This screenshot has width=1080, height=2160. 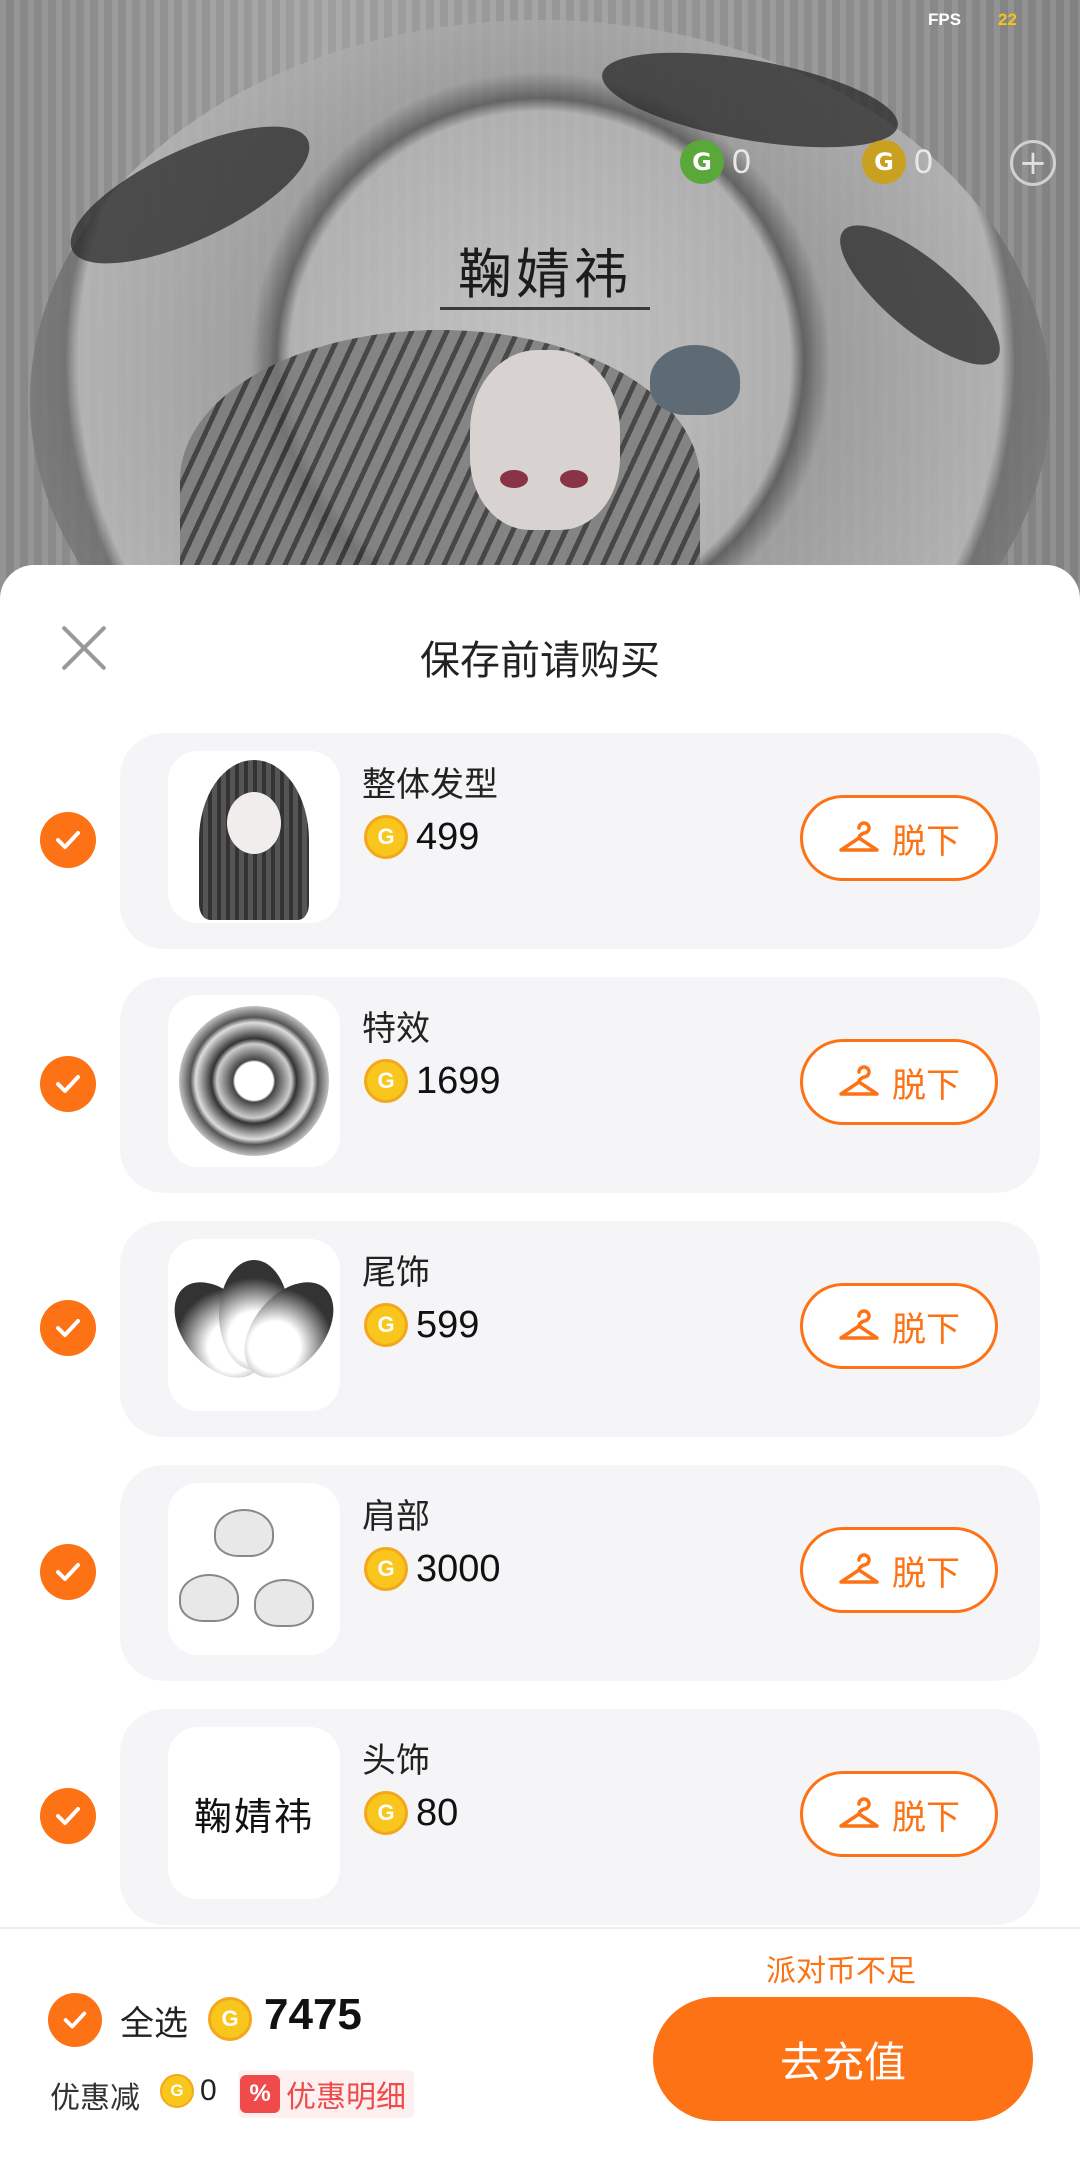 I want to click on discount-details-link: % 优惠明细, so click(x=326, y=2094).